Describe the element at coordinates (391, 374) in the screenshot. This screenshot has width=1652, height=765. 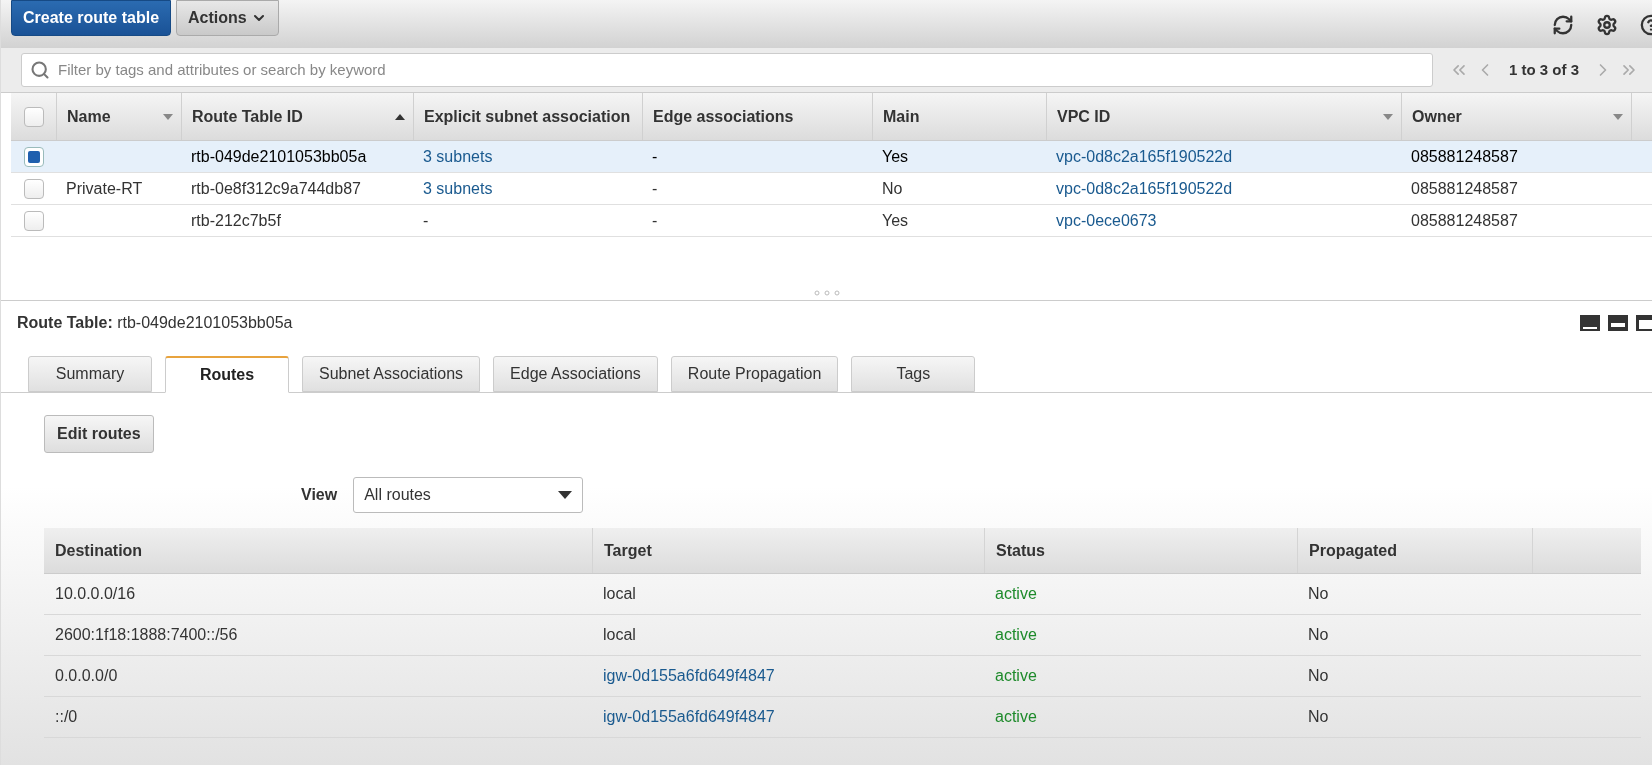
I see `tab: Subnet Associations` at that location.